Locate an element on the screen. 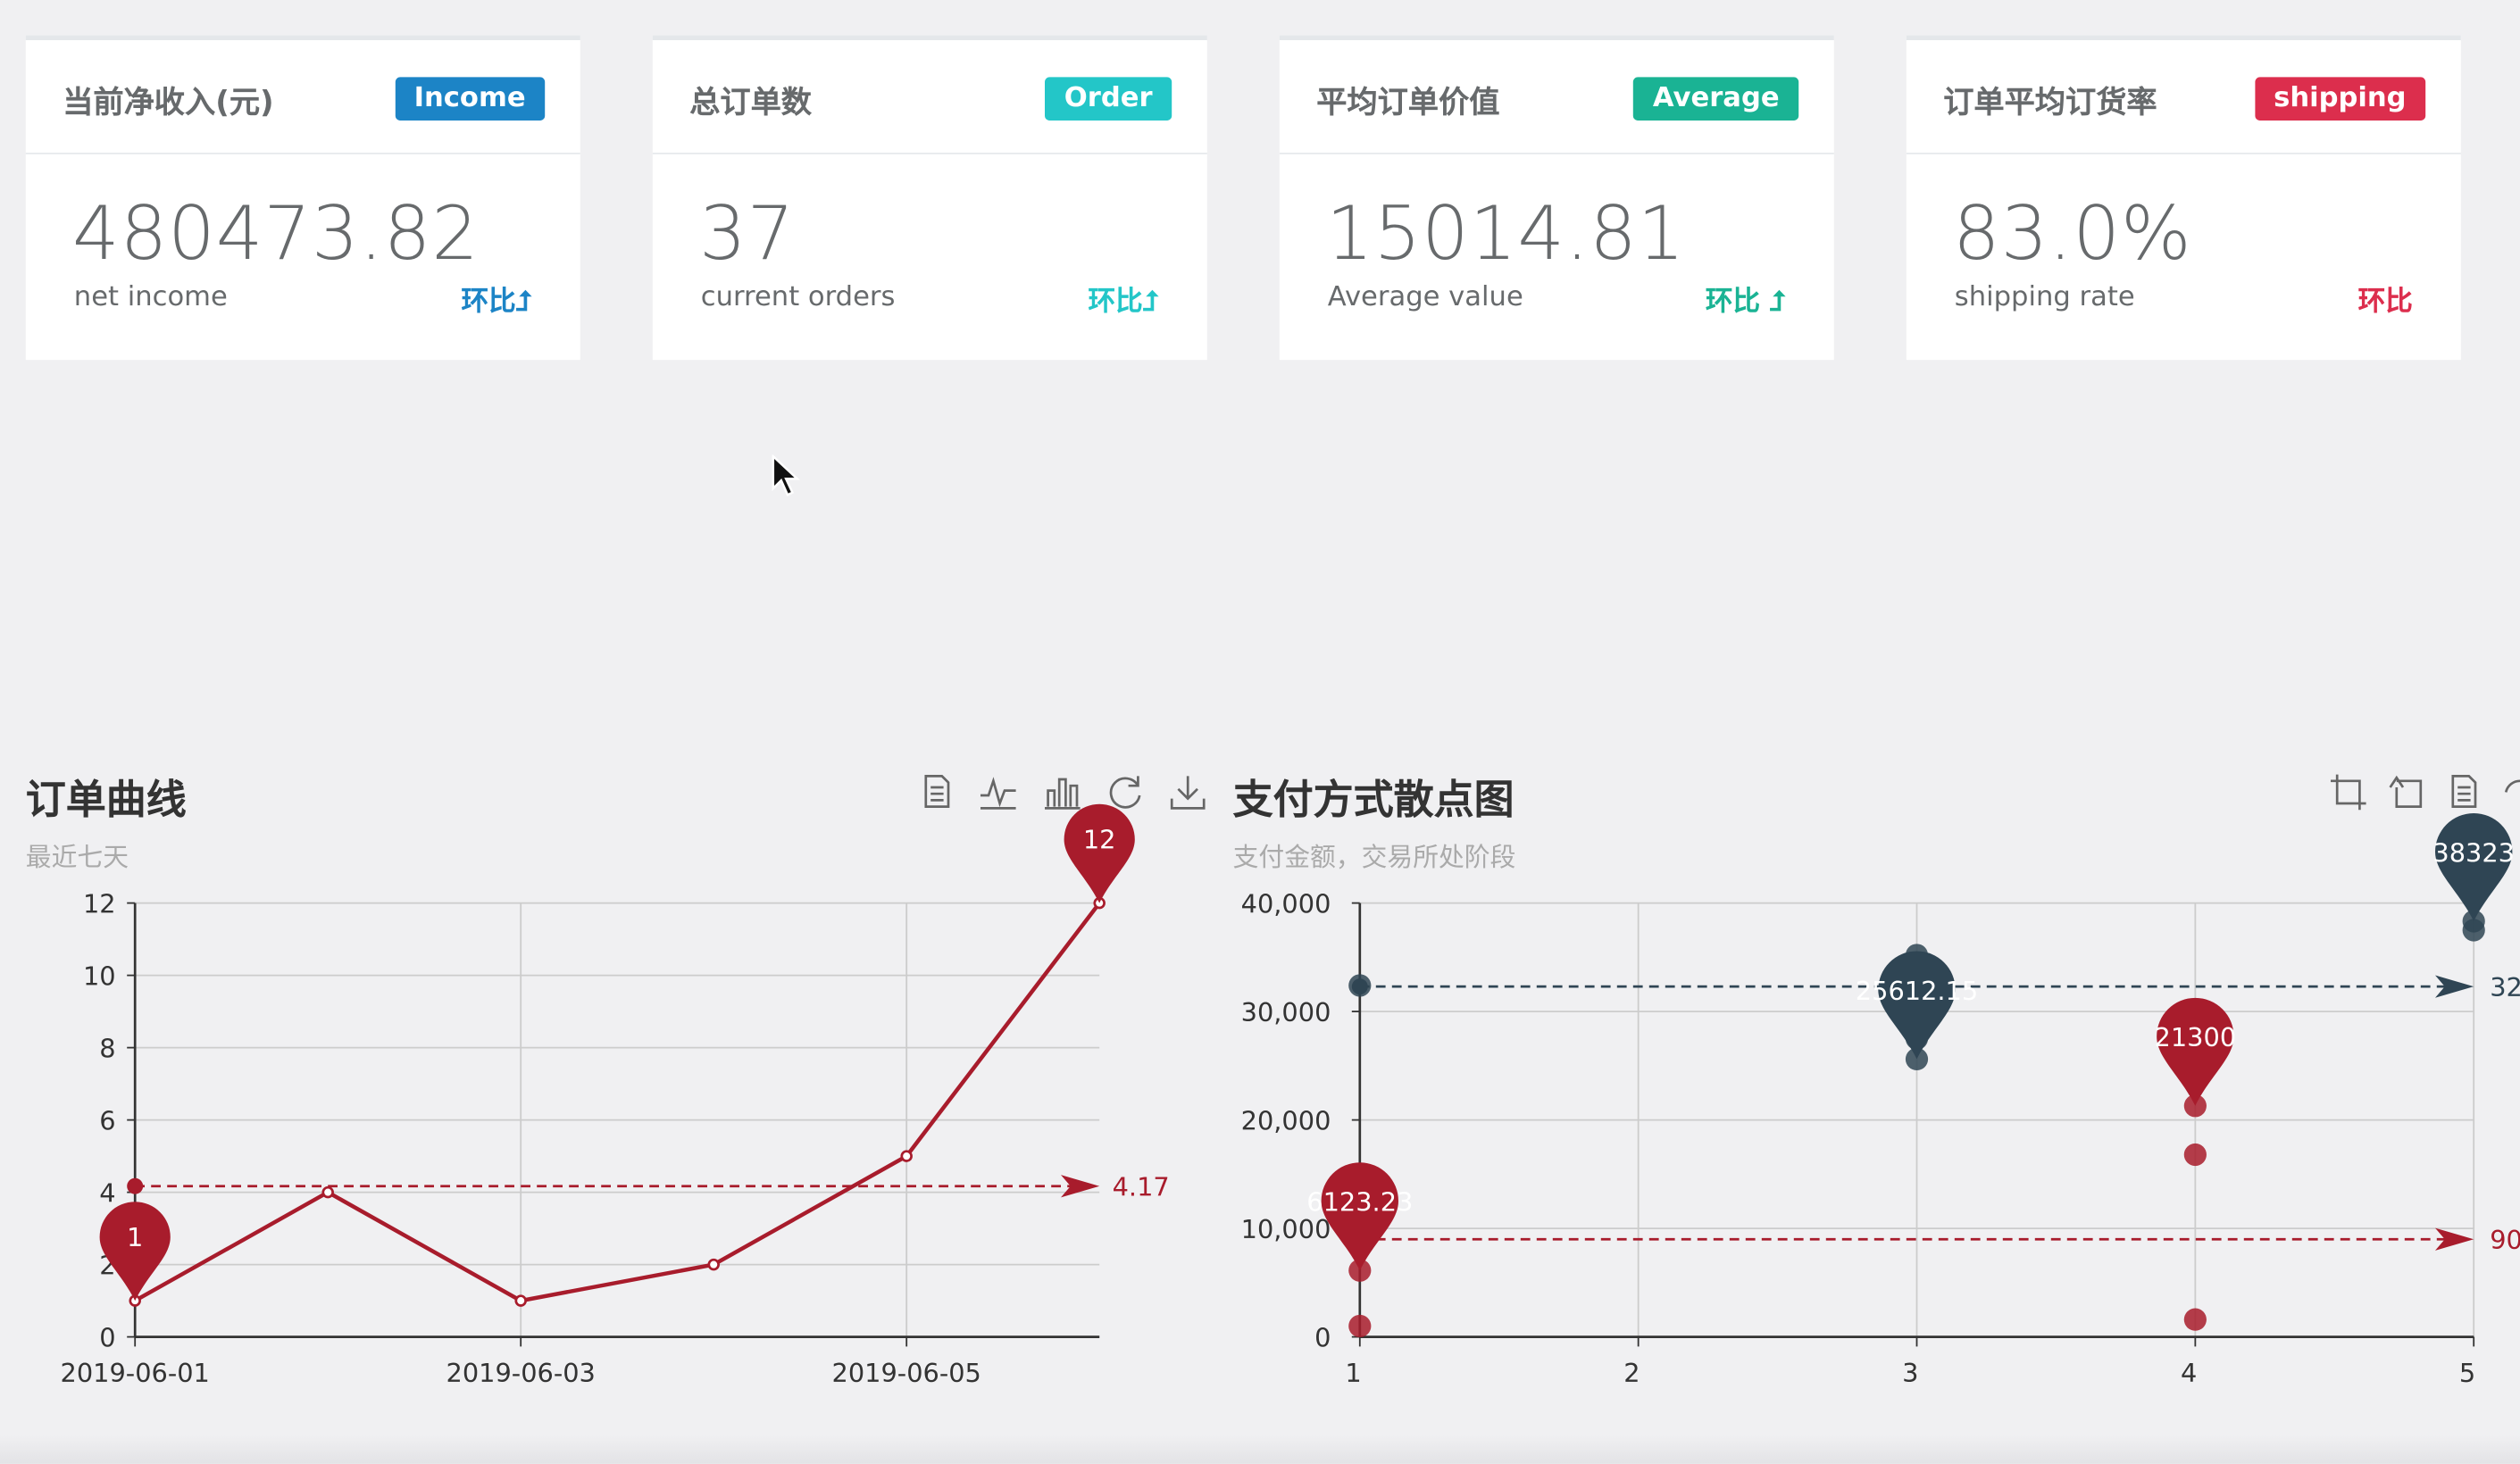 This screenshot has height=1464, width=2520. y-tick-label: 20,000 is located at coordinates (1286, 1120).